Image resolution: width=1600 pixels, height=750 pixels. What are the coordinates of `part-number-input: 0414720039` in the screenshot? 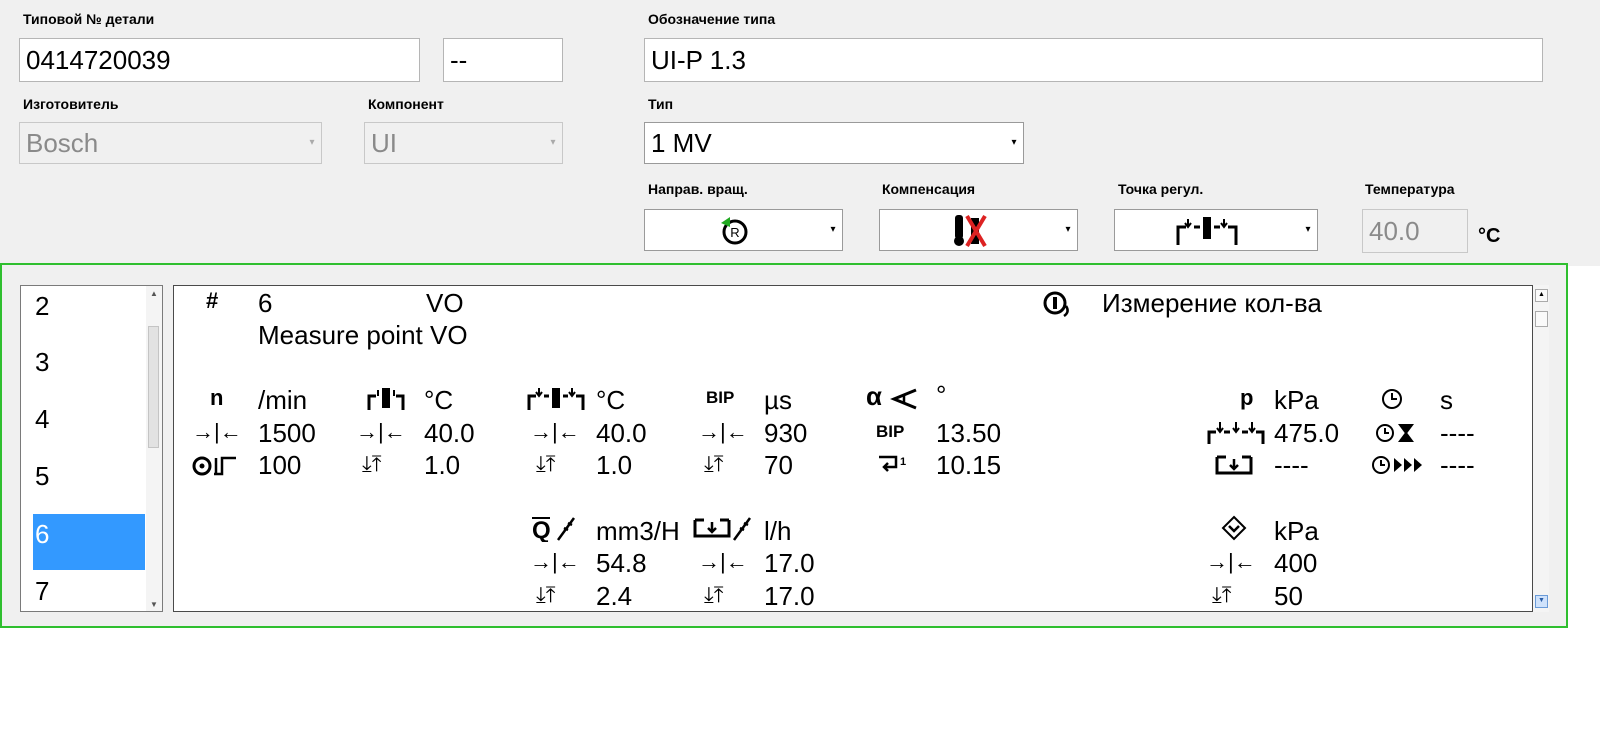 It's located at (219, 60).